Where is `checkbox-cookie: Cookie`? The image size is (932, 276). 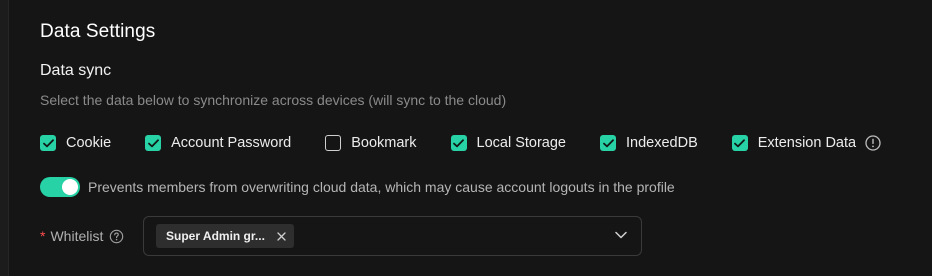
checkbox-cookie: Cookie is located at coordinates (75, 143).